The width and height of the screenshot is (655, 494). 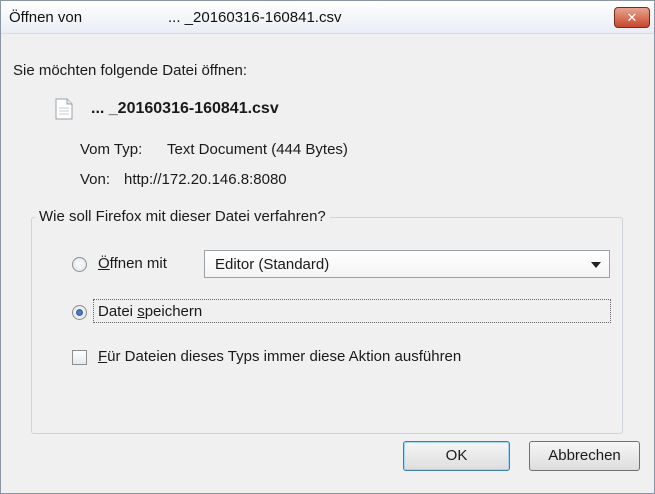 What do you see at coordinates (205, 179) in the screenshot?
I see `source-value: http://172.20.146.8:8080` at bounding box center [205, 179].